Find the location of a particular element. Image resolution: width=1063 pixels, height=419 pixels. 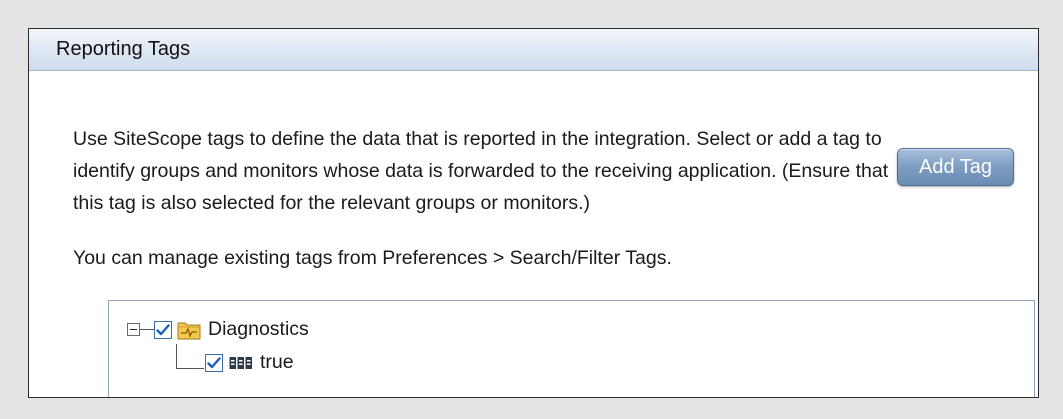

tree-node-true: true is located at coordinates (249, 362).